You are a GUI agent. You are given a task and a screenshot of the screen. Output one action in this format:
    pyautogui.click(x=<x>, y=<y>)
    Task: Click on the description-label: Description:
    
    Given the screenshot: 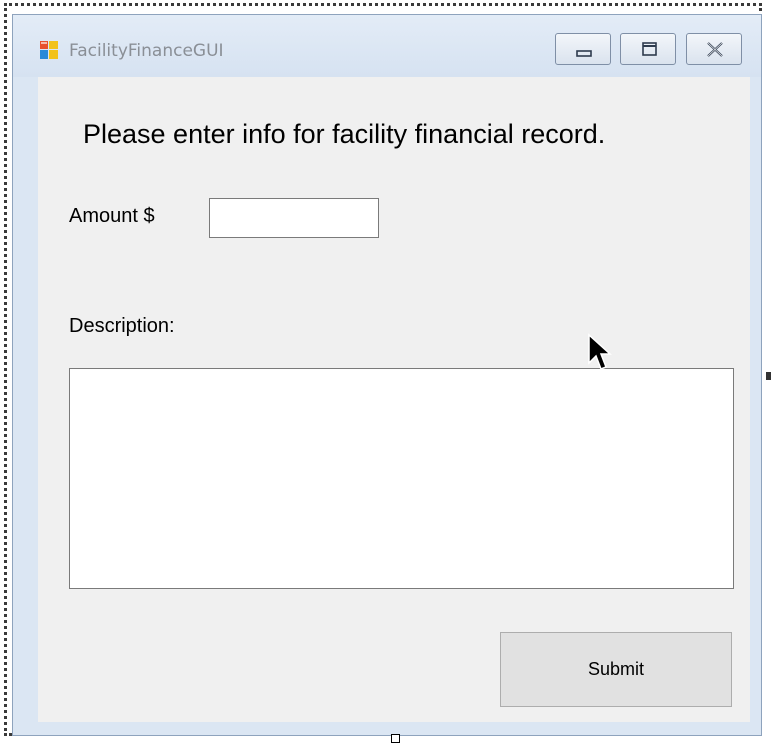 What is the action you would take?
    pyautogui.click(x=122, y=326)
    